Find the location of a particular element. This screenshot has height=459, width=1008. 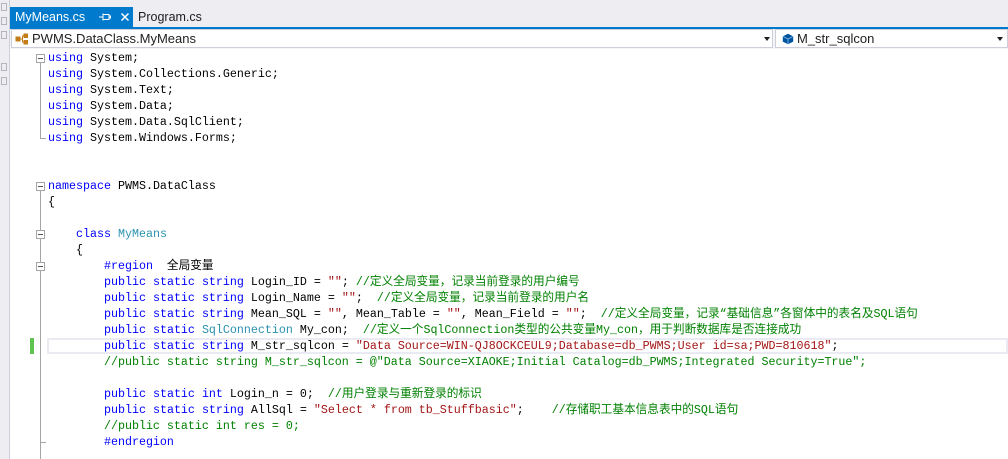

code-token-code-text: Login_ID = is located at coordinates (285, 282).